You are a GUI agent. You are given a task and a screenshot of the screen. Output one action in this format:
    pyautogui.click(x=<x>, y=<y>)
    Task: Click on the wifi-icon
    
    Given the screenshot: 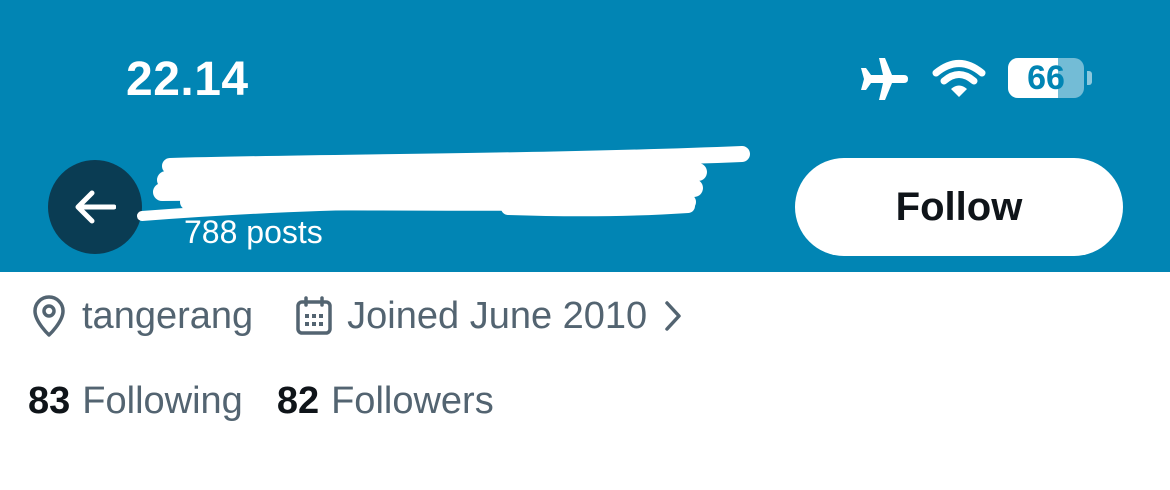 What is the action you would take?
    pyautogui.click(x=959, y=78)
    